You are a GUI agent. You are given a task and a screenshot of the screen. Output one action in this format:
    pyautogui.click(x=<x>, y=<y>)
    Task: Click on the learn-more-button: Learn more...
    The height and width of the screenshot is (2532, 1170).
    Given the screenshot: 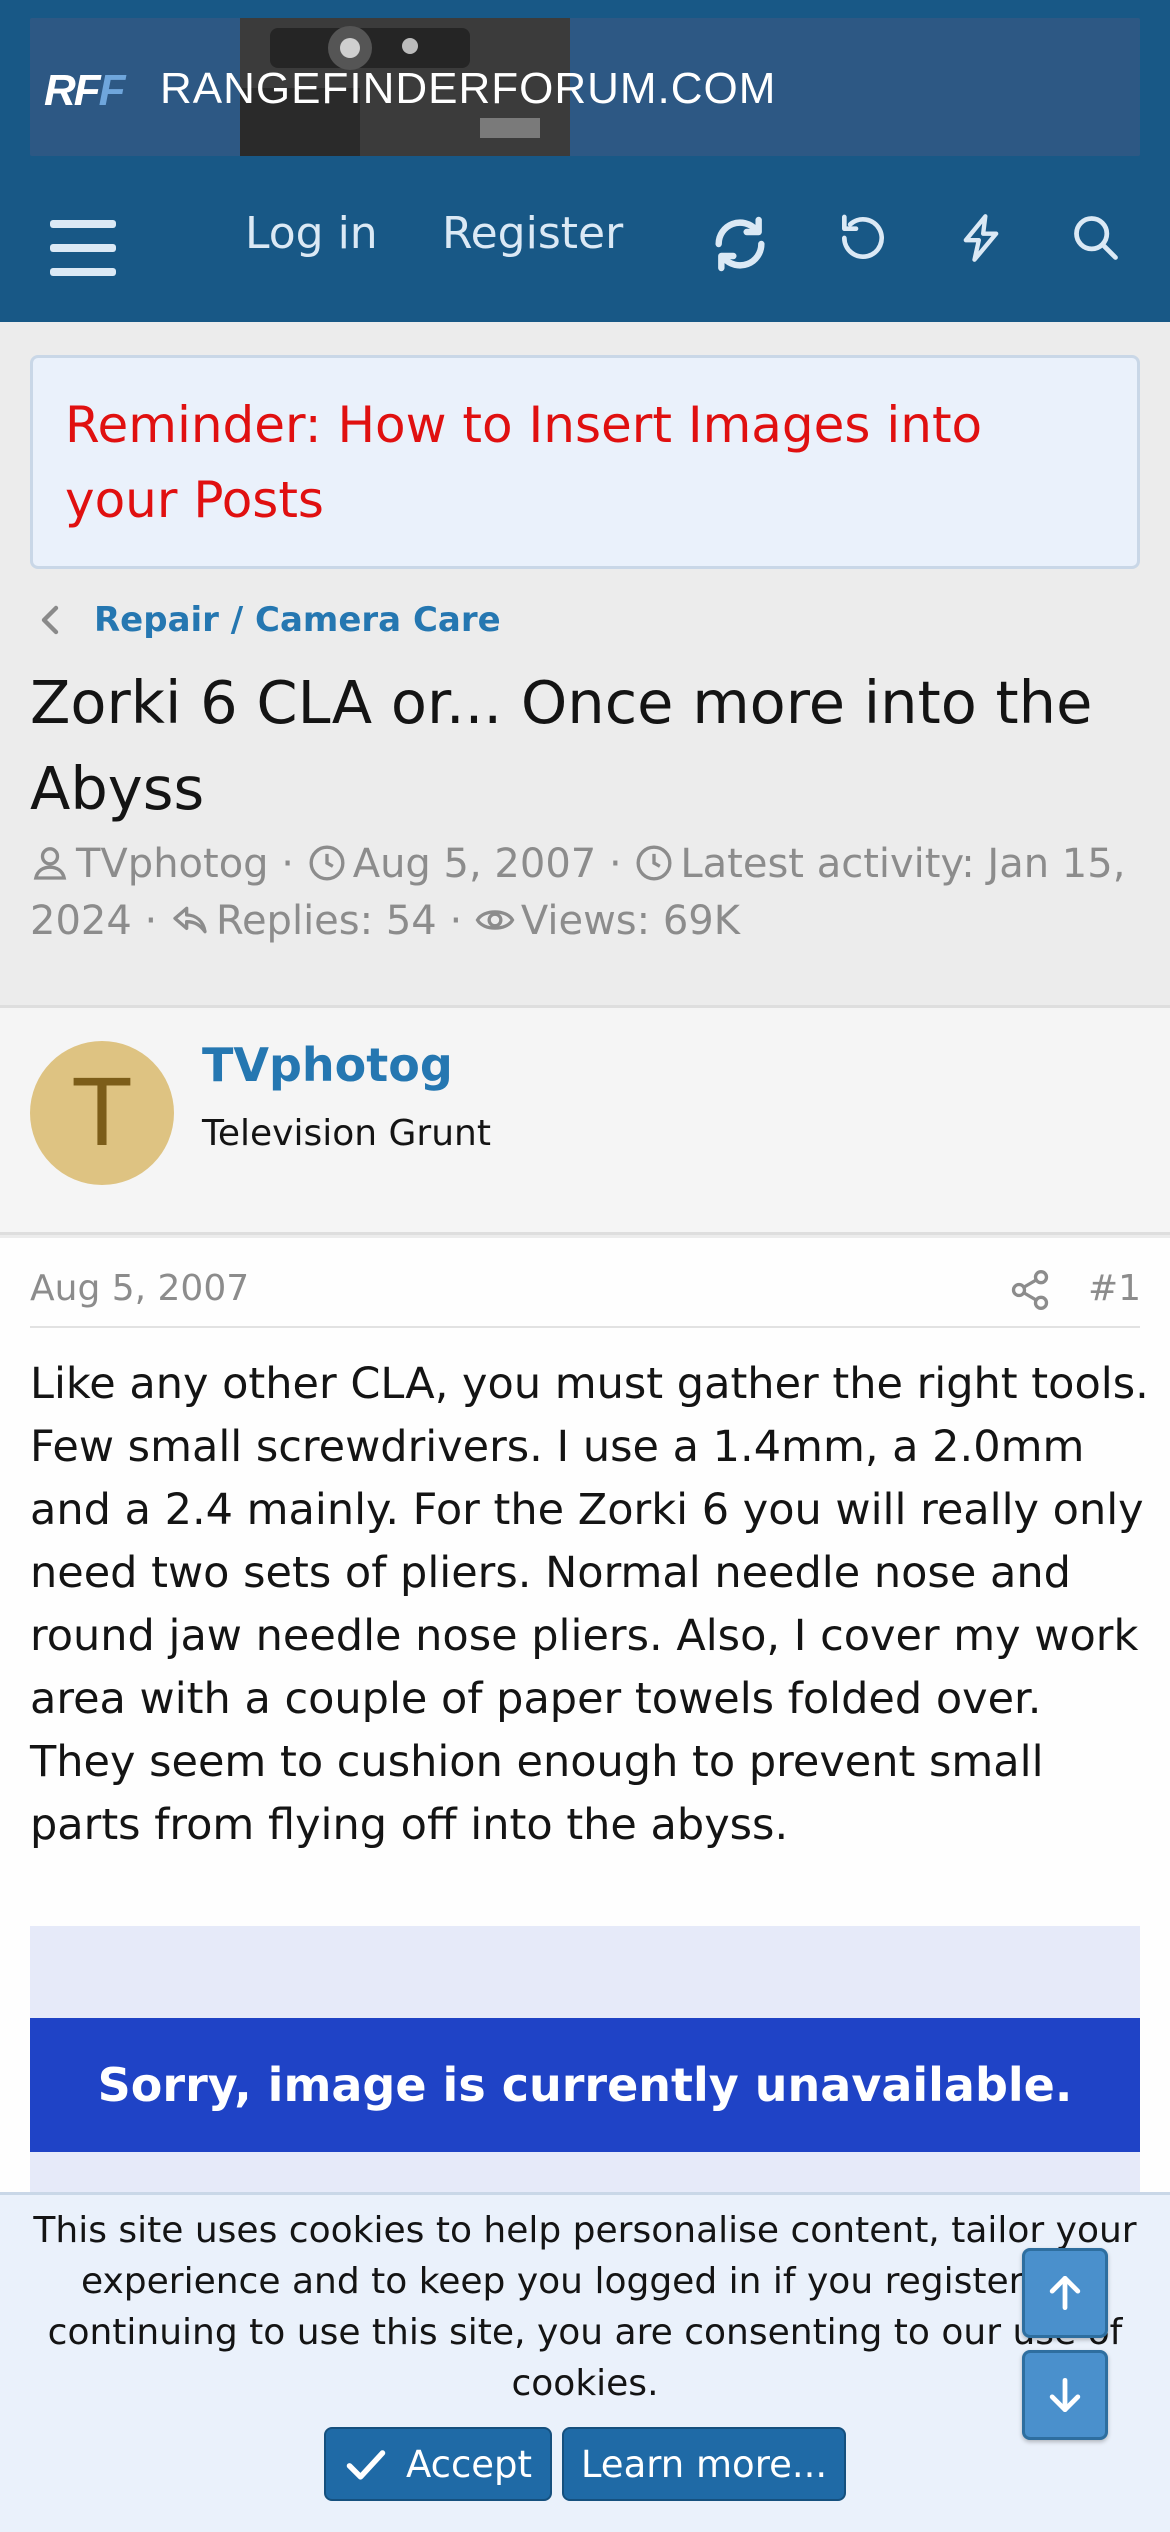 What is the action you would take?
    pyautogui.click(x=704, y=2464)
    